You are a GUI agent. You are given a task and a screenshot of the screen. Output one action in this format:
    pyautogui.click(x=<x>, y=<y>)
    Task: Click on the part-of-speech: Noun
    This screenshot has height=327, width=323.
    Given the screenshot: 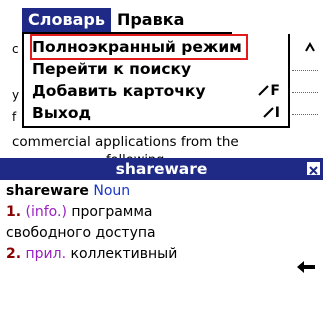 What is the action you would take?
    pyautogui.click(x=112, y=191)
    